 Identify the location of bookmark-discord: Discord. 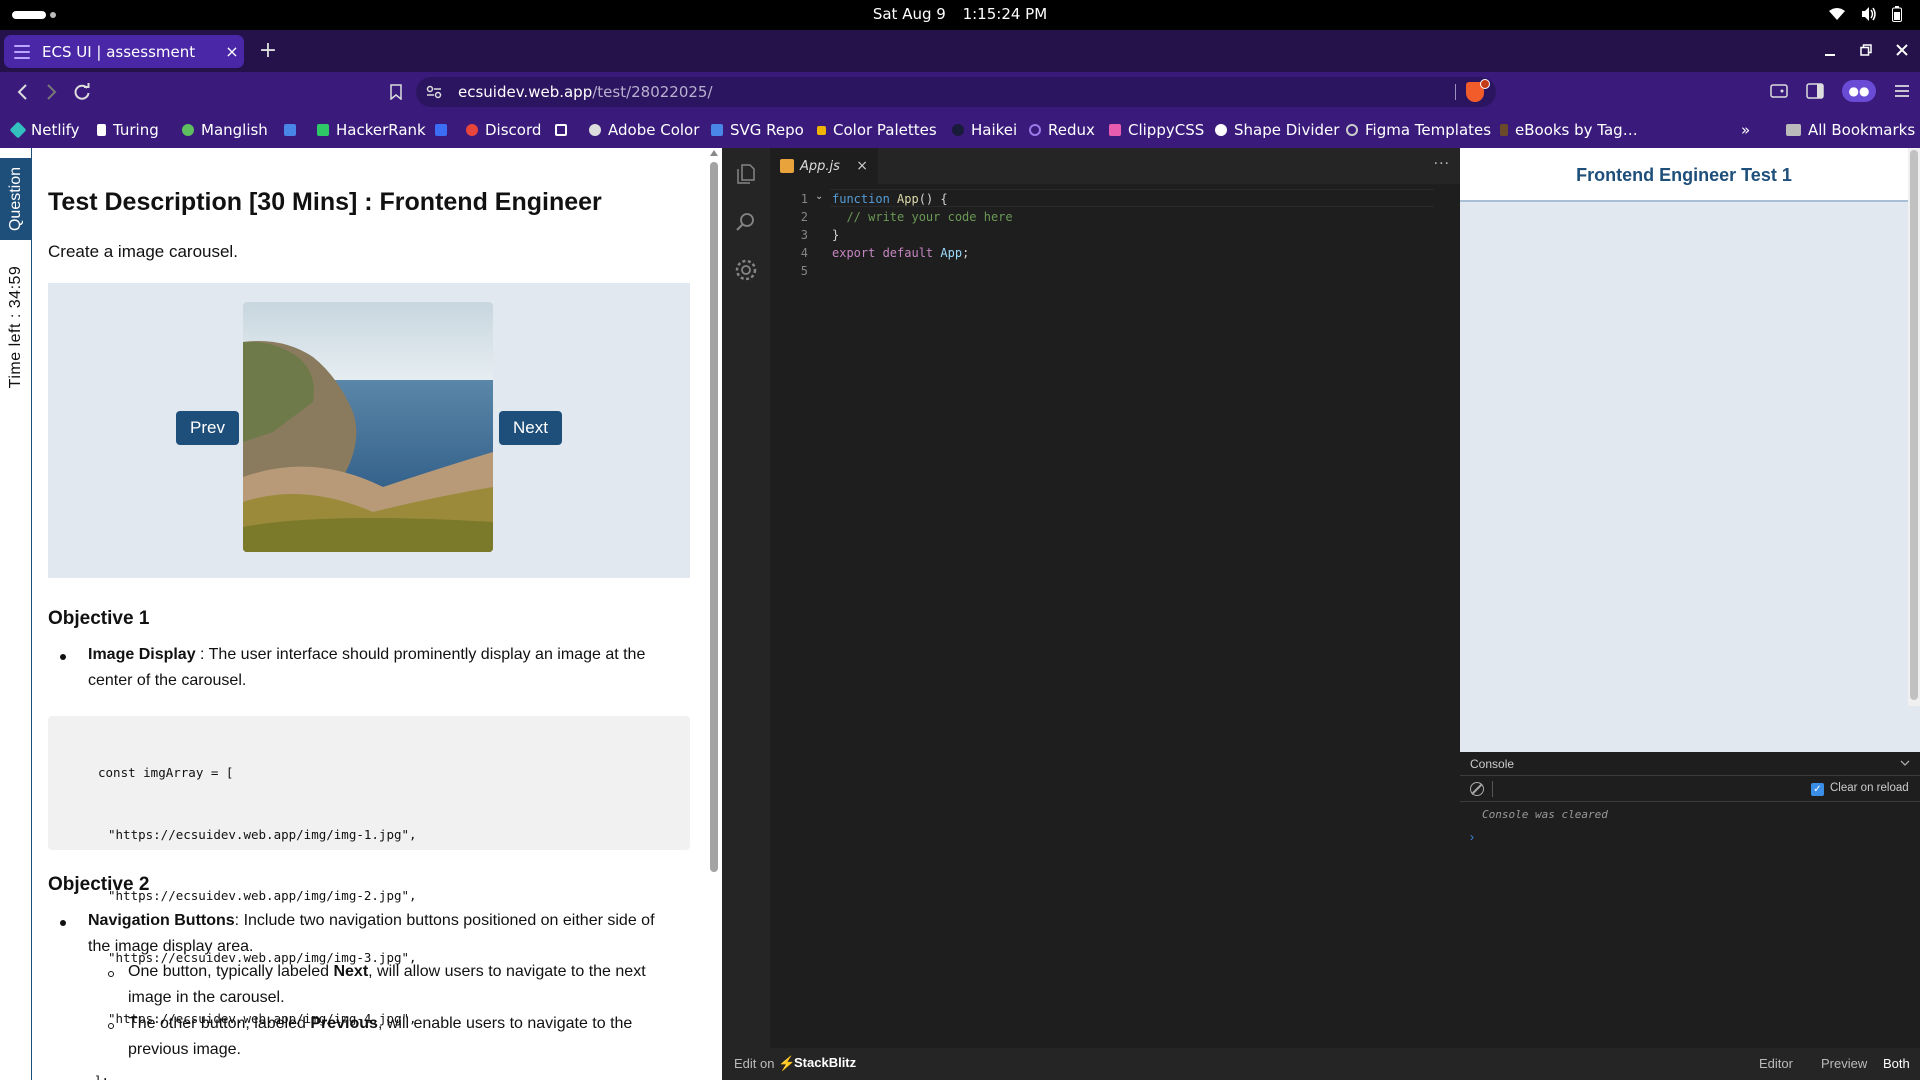
(503, 130).